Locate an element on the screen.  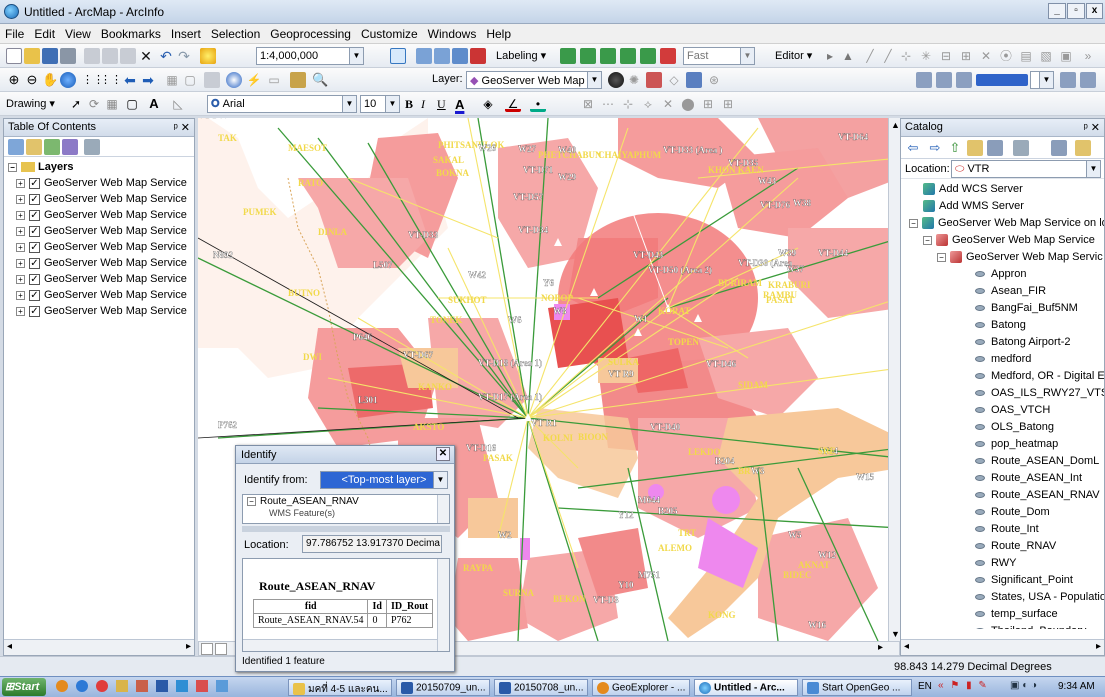
up-one-level-icon: ⇧ is located at coordinates (955, 148).